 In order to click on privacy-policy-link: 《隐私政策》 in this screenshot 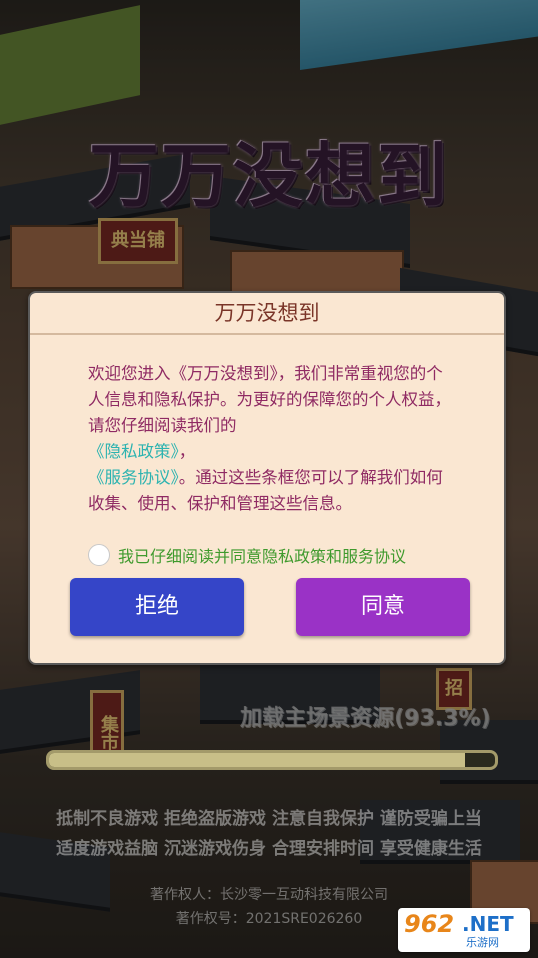, I will do `click(133, 451)`.